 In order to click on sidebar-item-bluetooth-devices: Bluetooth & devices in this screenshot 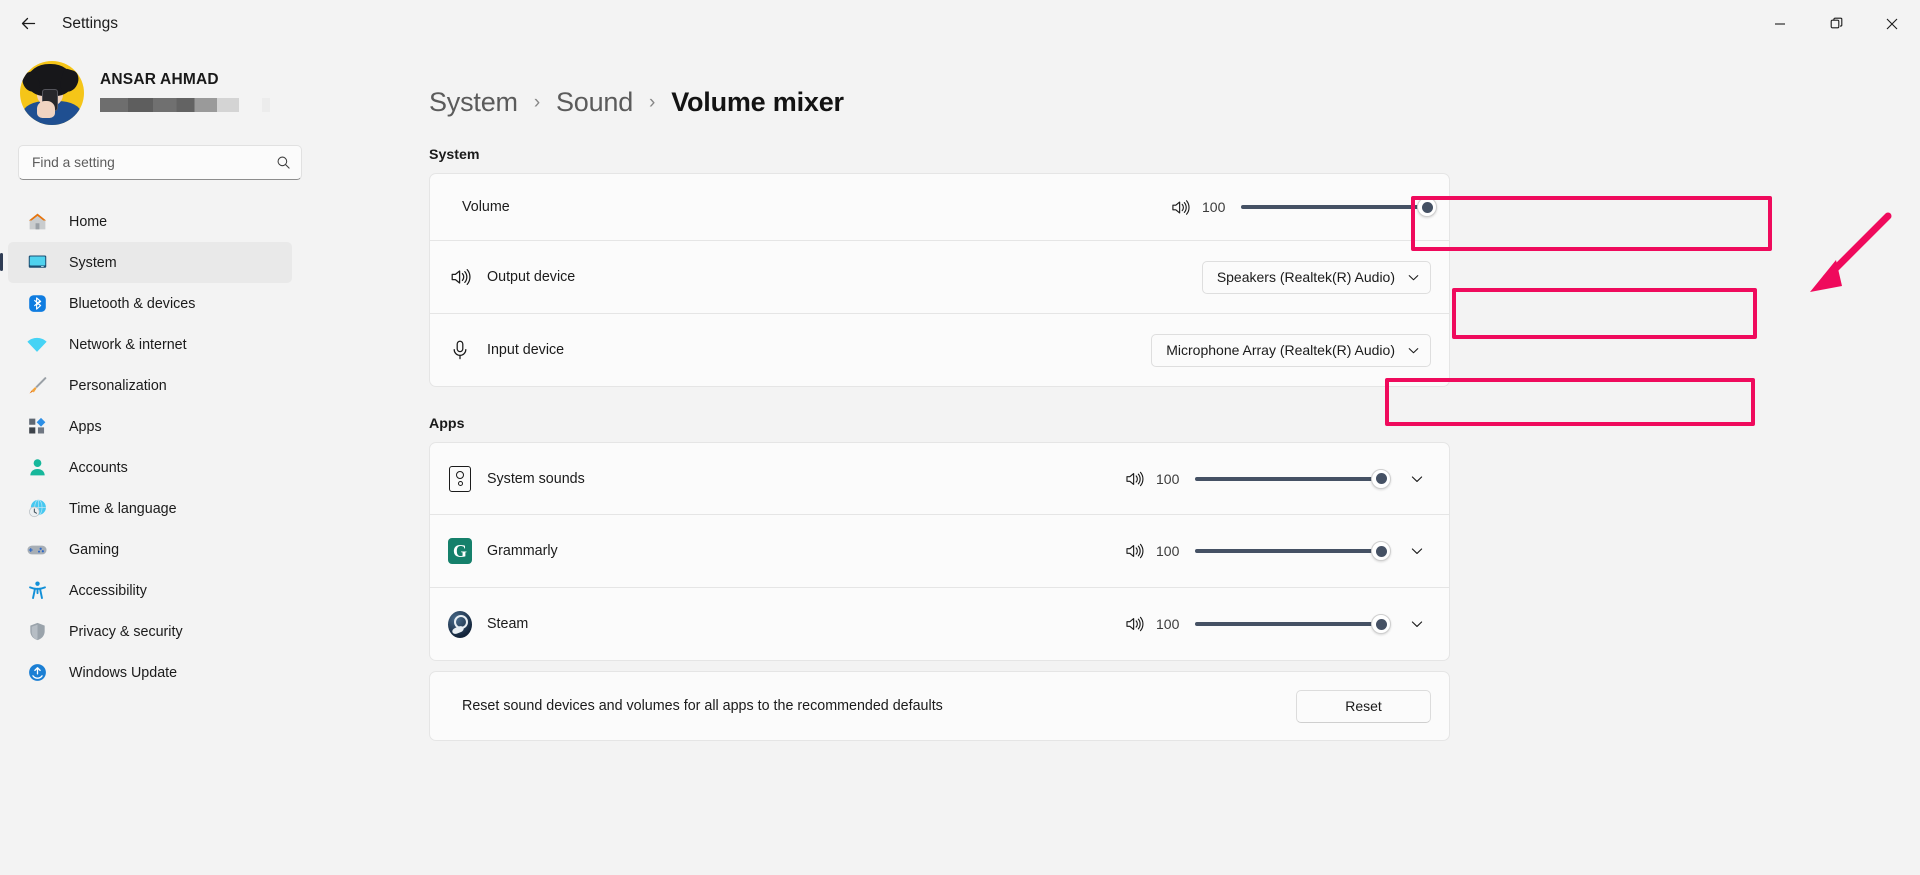, I will do `click(150, 303)`.